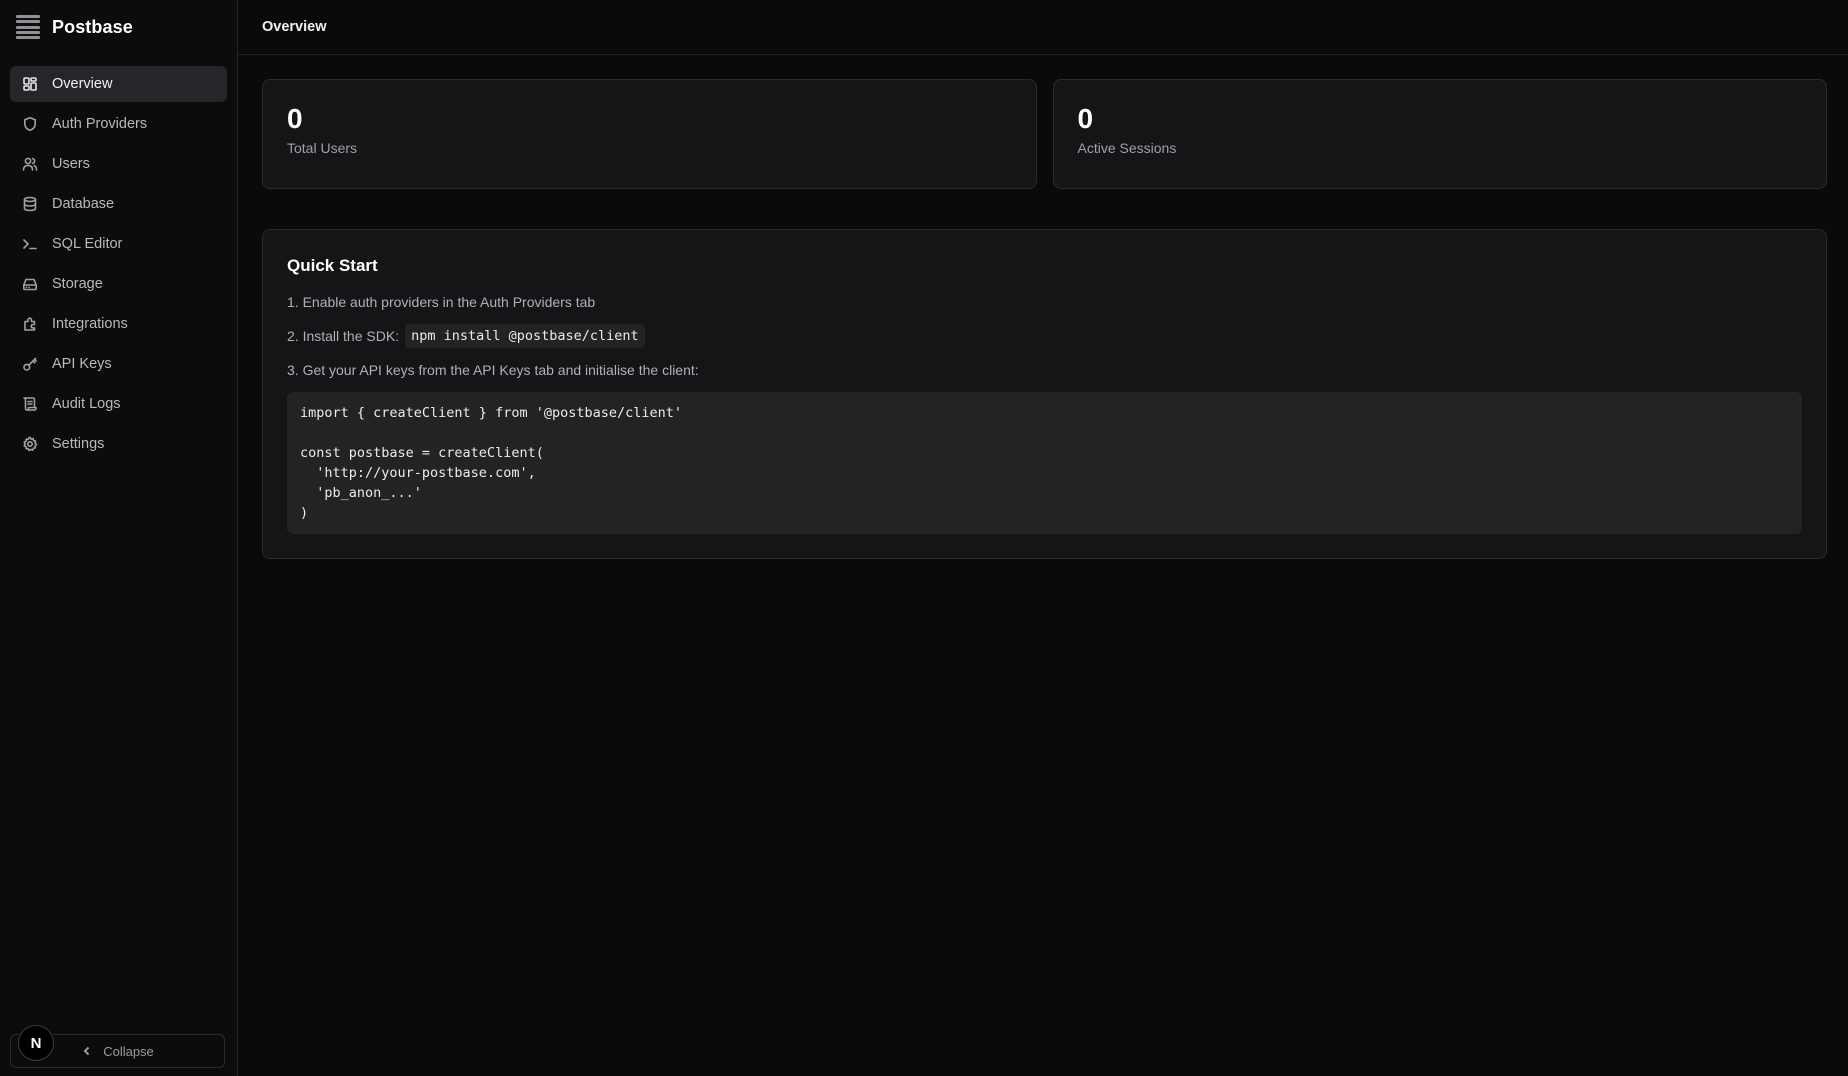 The width and height of the screenshot is (1848, 1076). Describe the element at coordinates (30, 404) in the screenshot. I see `scroll-icon` at that location.